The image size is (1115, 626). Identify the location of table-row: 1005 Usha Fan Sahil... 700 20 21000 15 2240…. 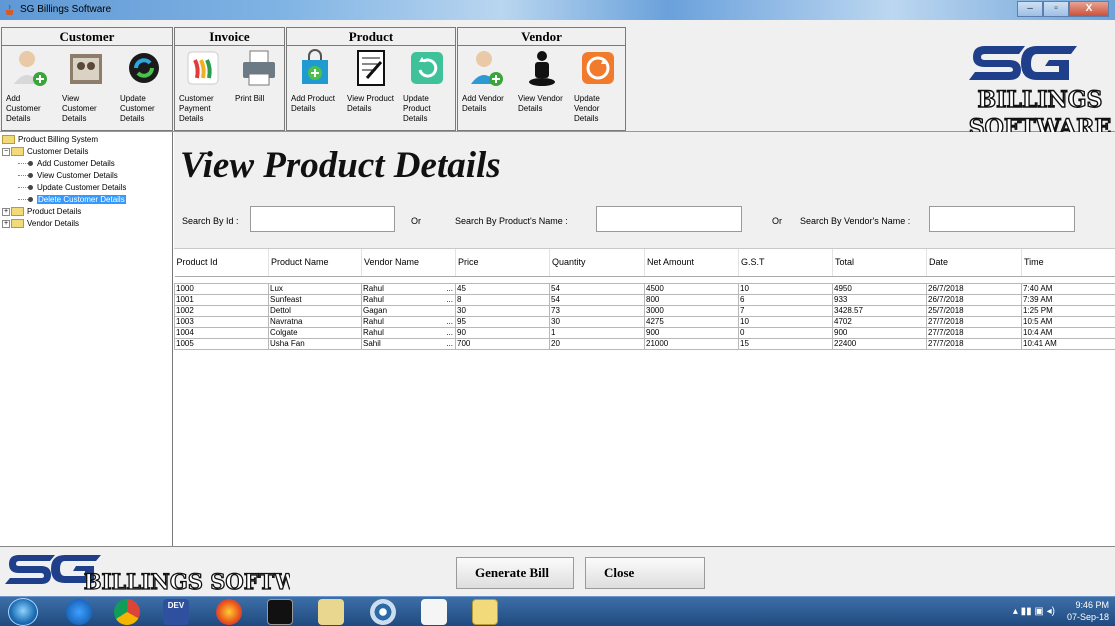
(644, 343).